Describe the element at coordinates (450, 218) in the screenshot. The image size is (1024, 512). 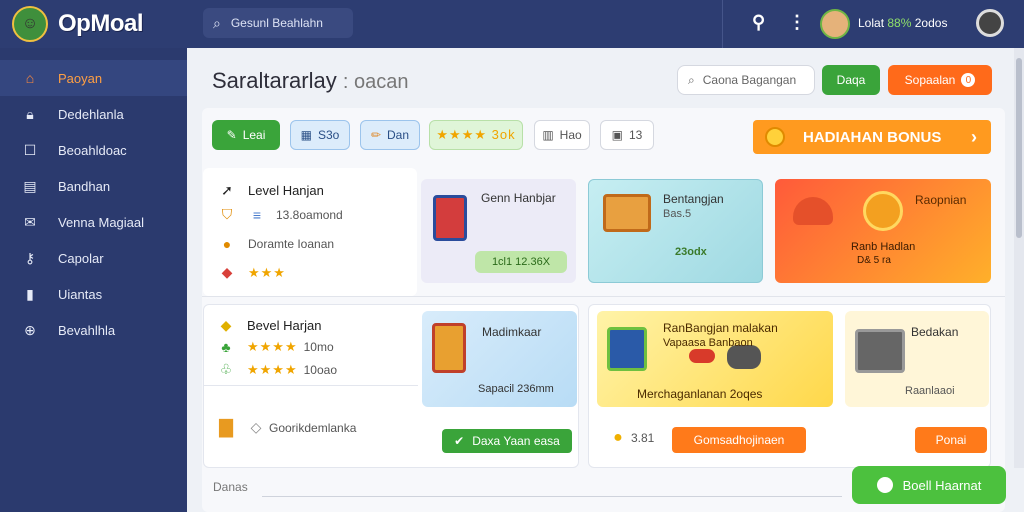
I see `bag-icon` at that location.